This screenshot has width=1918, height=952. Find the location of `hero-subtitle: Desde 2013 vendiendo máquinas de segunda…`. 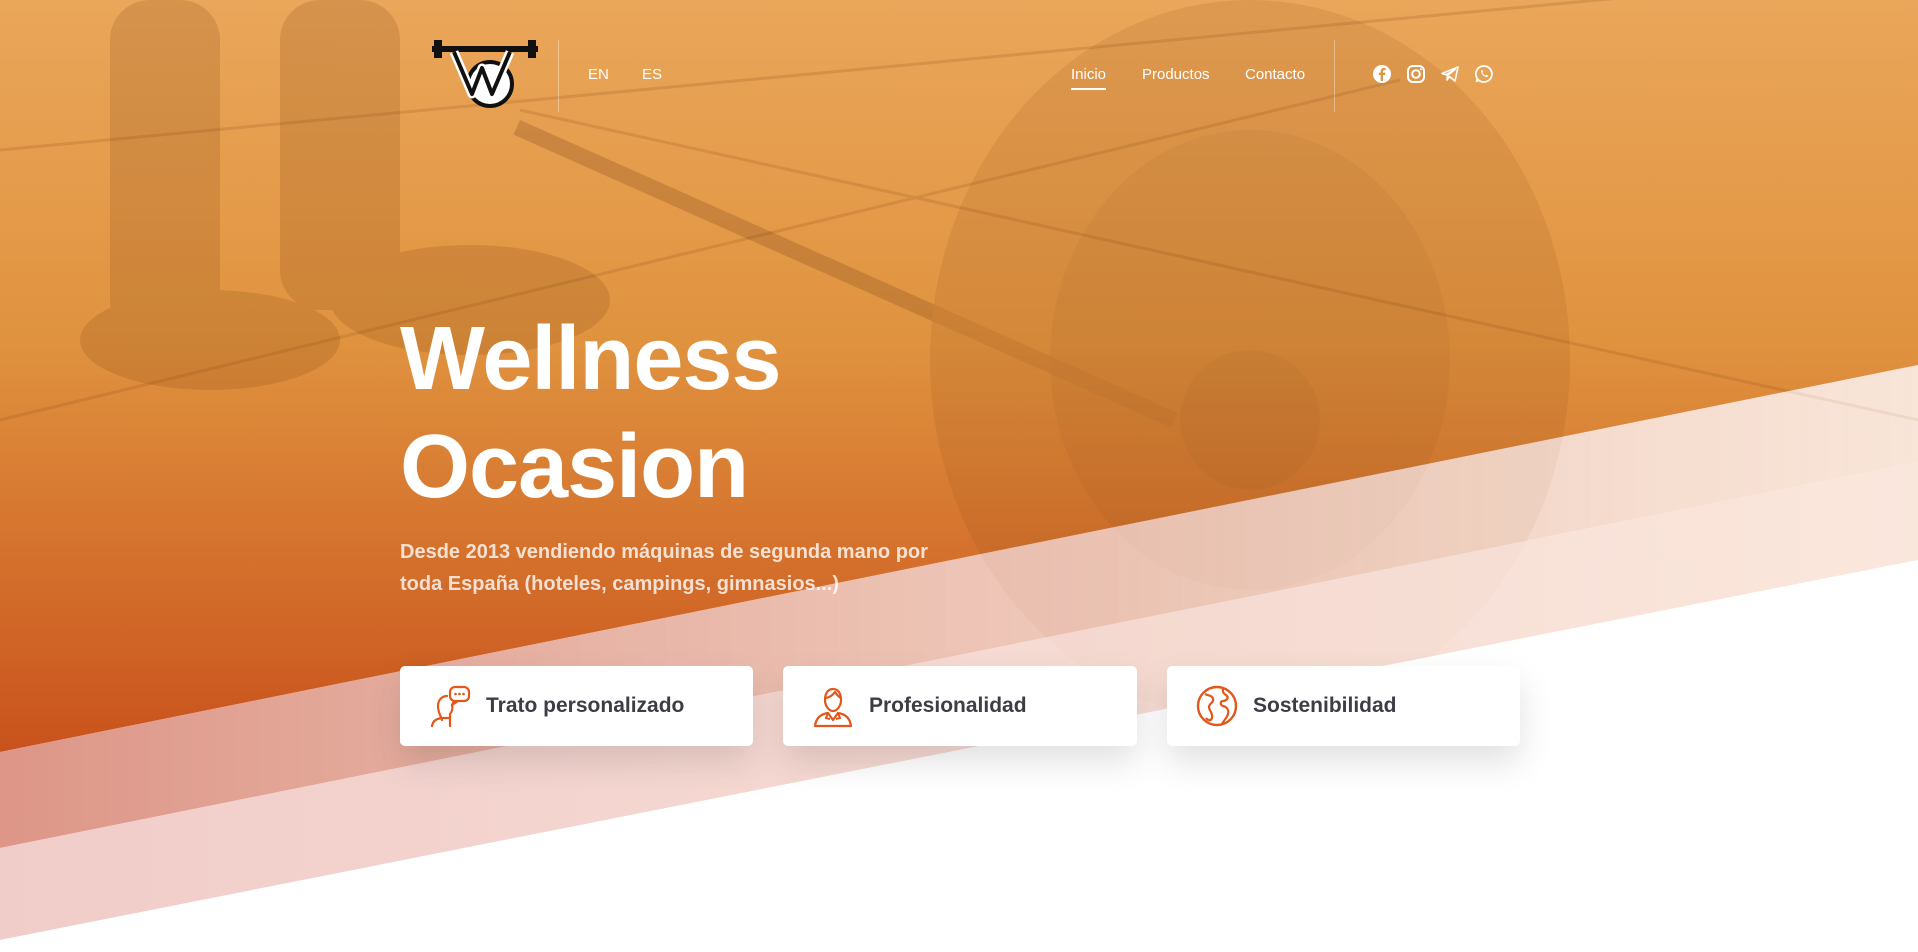

hero-subtitle: Desde 2013 vendiendo máquinas de segunda… is located at coordinates (664, 568).